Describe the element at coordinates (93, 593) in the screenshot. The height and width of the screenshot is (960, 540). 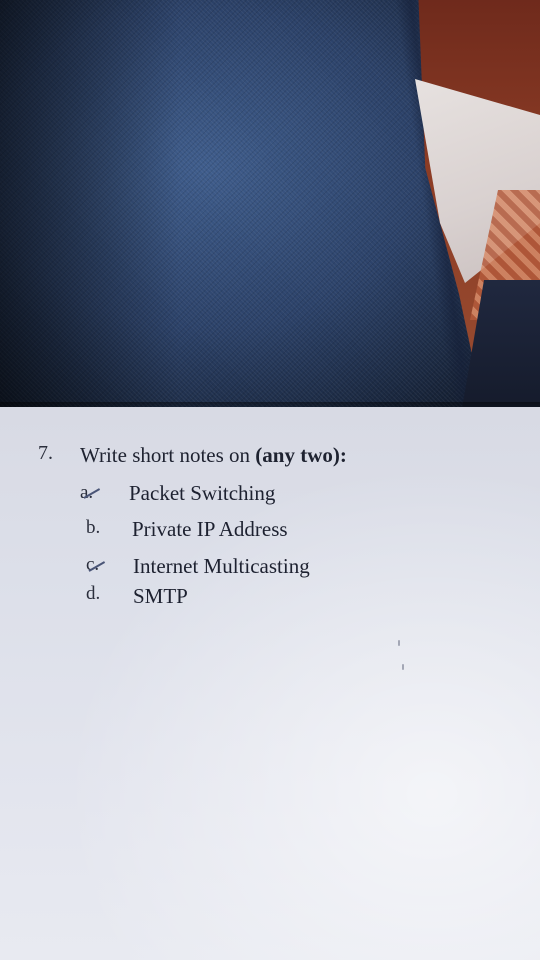
I see `item-letter-d: d.` at that location.